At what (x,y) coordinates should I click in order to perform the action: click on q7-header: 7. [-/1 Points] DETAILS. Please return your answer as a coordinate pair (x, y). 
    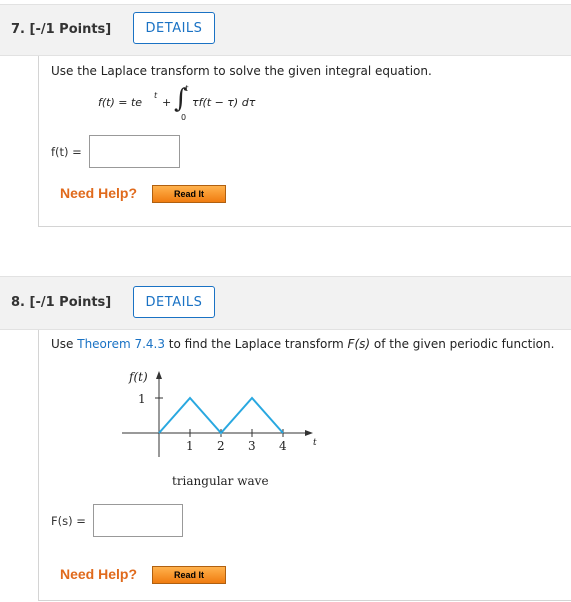
    Looking at the image, I should click on (285, 30).